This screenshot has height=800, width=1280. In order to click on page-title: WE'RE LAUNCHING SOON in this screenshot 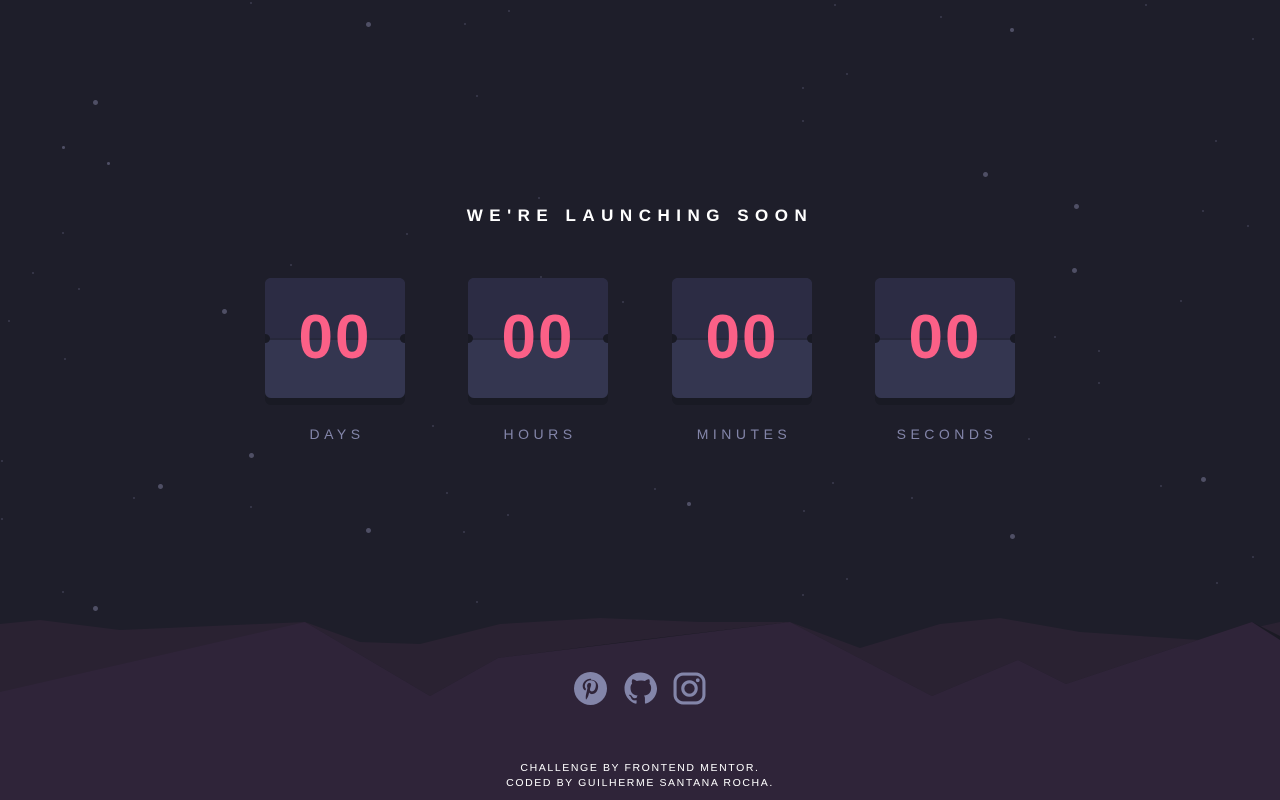, I will do `click(640, 215)`.